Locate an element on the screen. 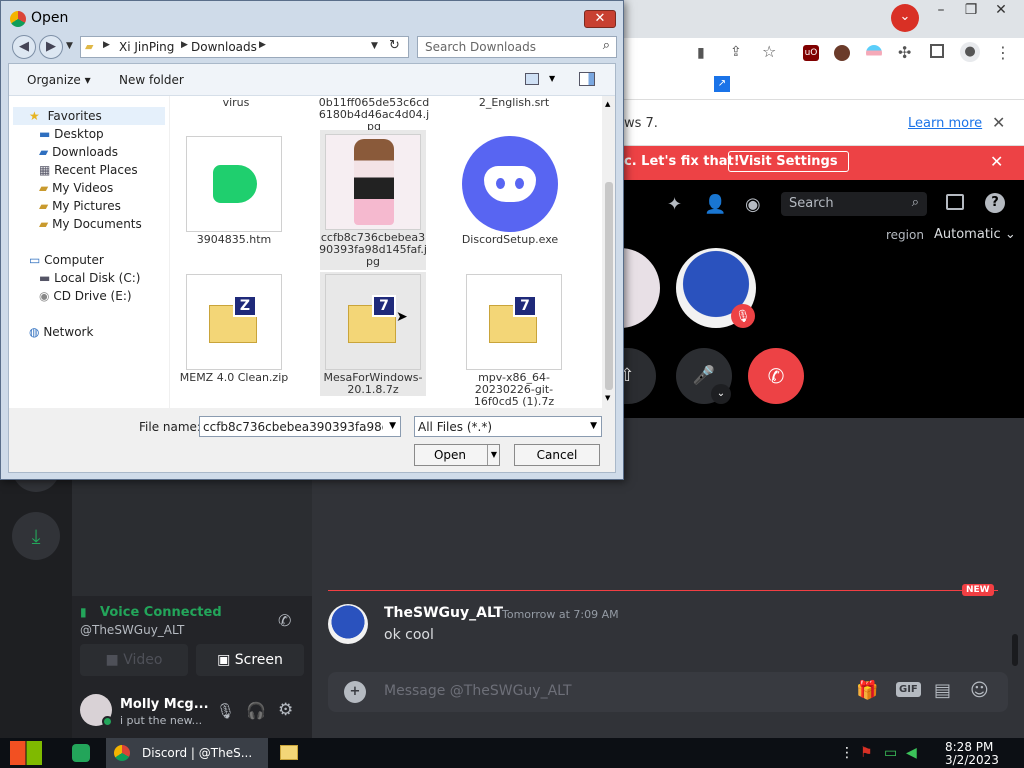 Image resolution: width=1024 pixels, height=768 pixels. inbox-icon is located at coordinates (955, 202).